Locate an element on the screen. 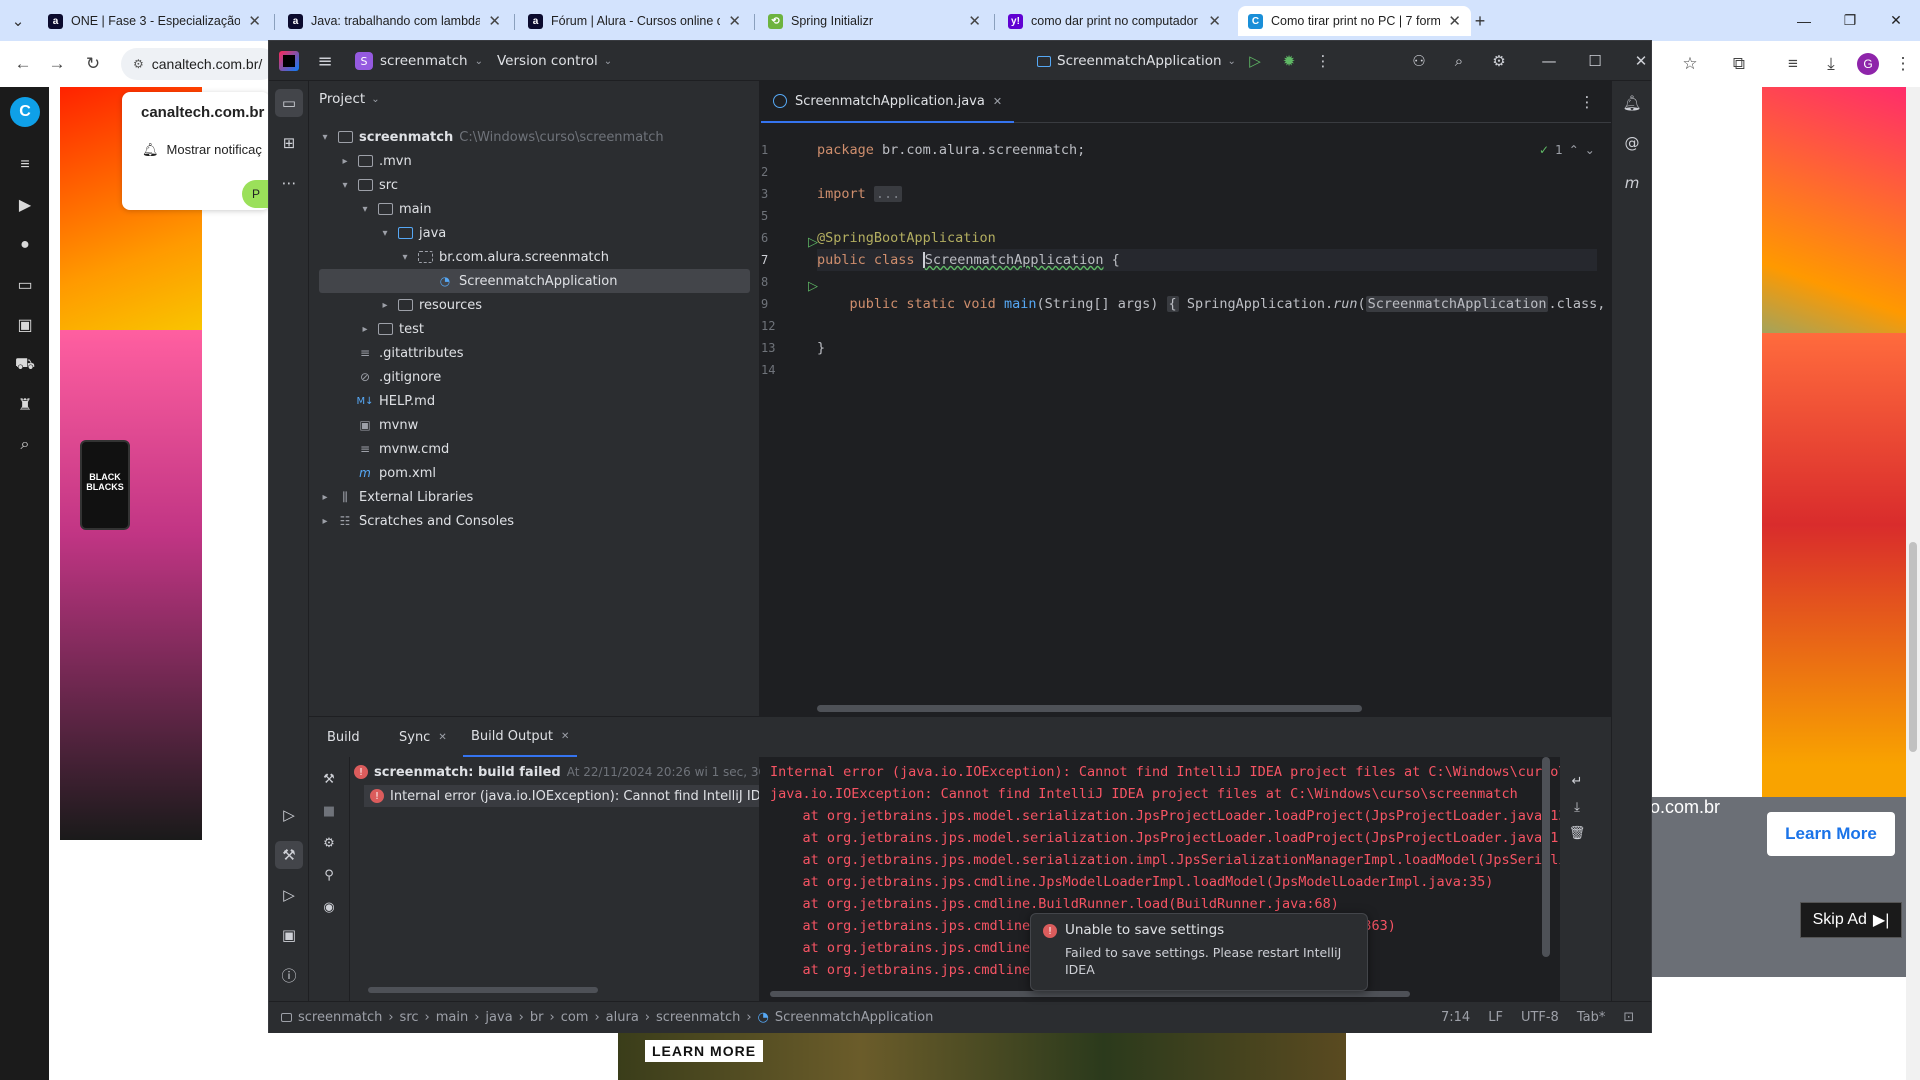  maven-tool-icon: m is located at coordinates (1632, 183).